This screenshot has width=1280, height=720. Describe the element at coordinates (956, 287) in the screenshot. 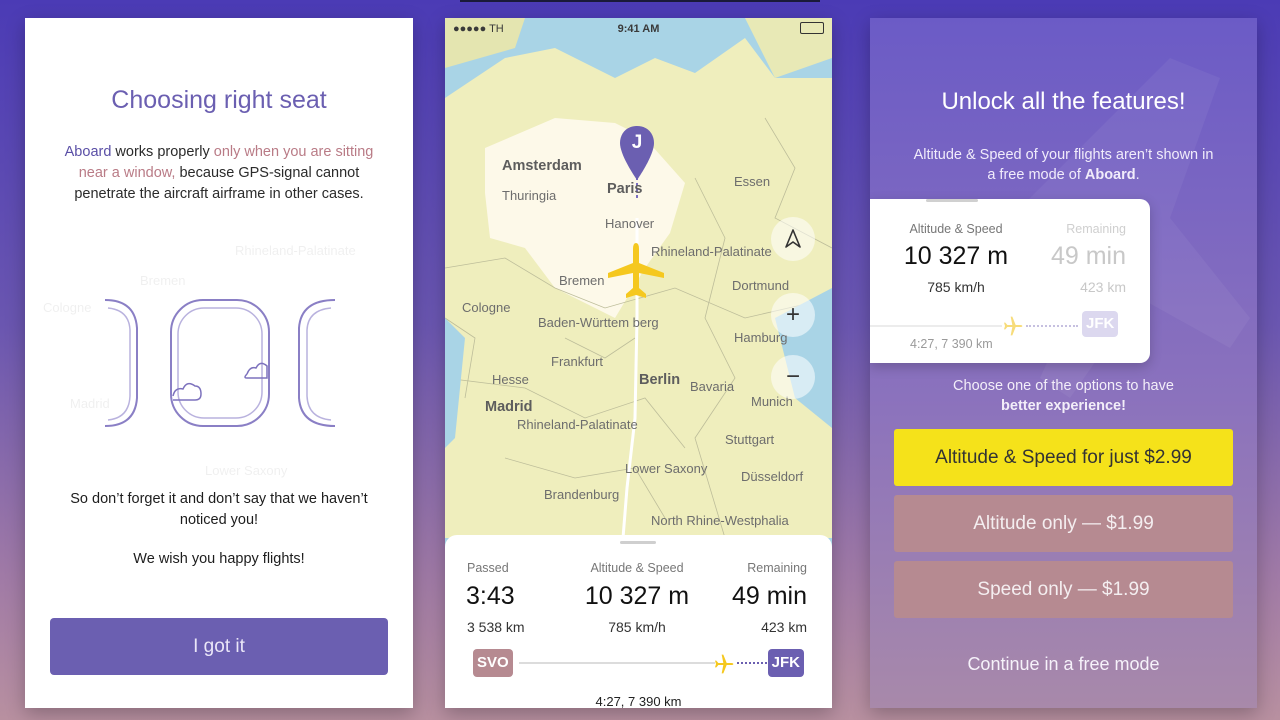

I see `speed-value: 785 km/h` at that location.